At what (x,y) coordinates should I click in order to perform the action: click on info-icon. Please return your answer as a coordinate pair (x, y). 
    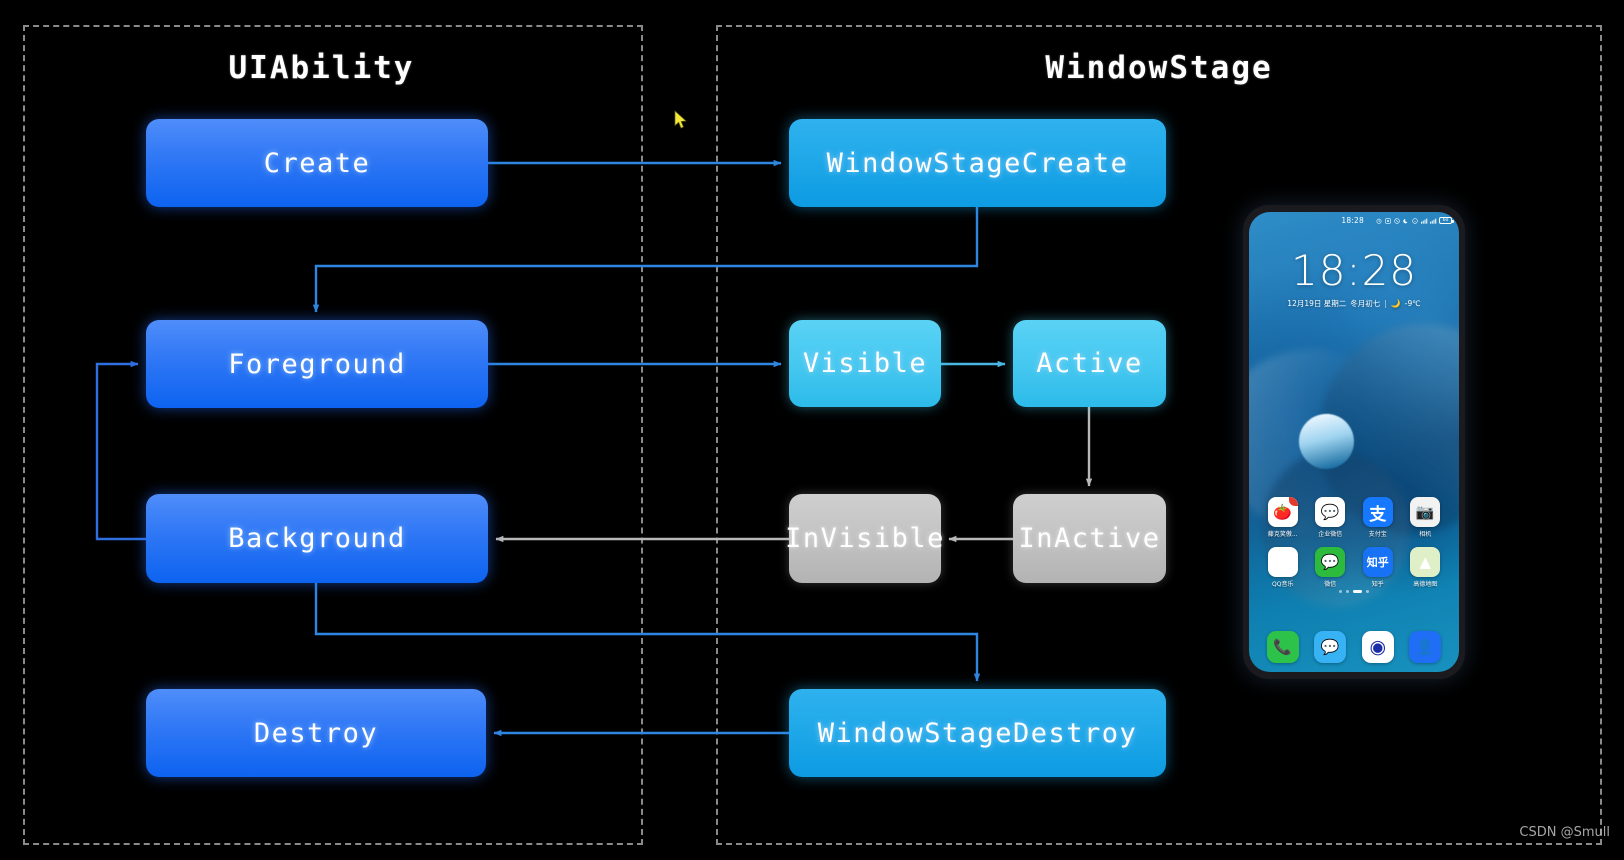
    Looking at the image, I should click on (1415, 220).